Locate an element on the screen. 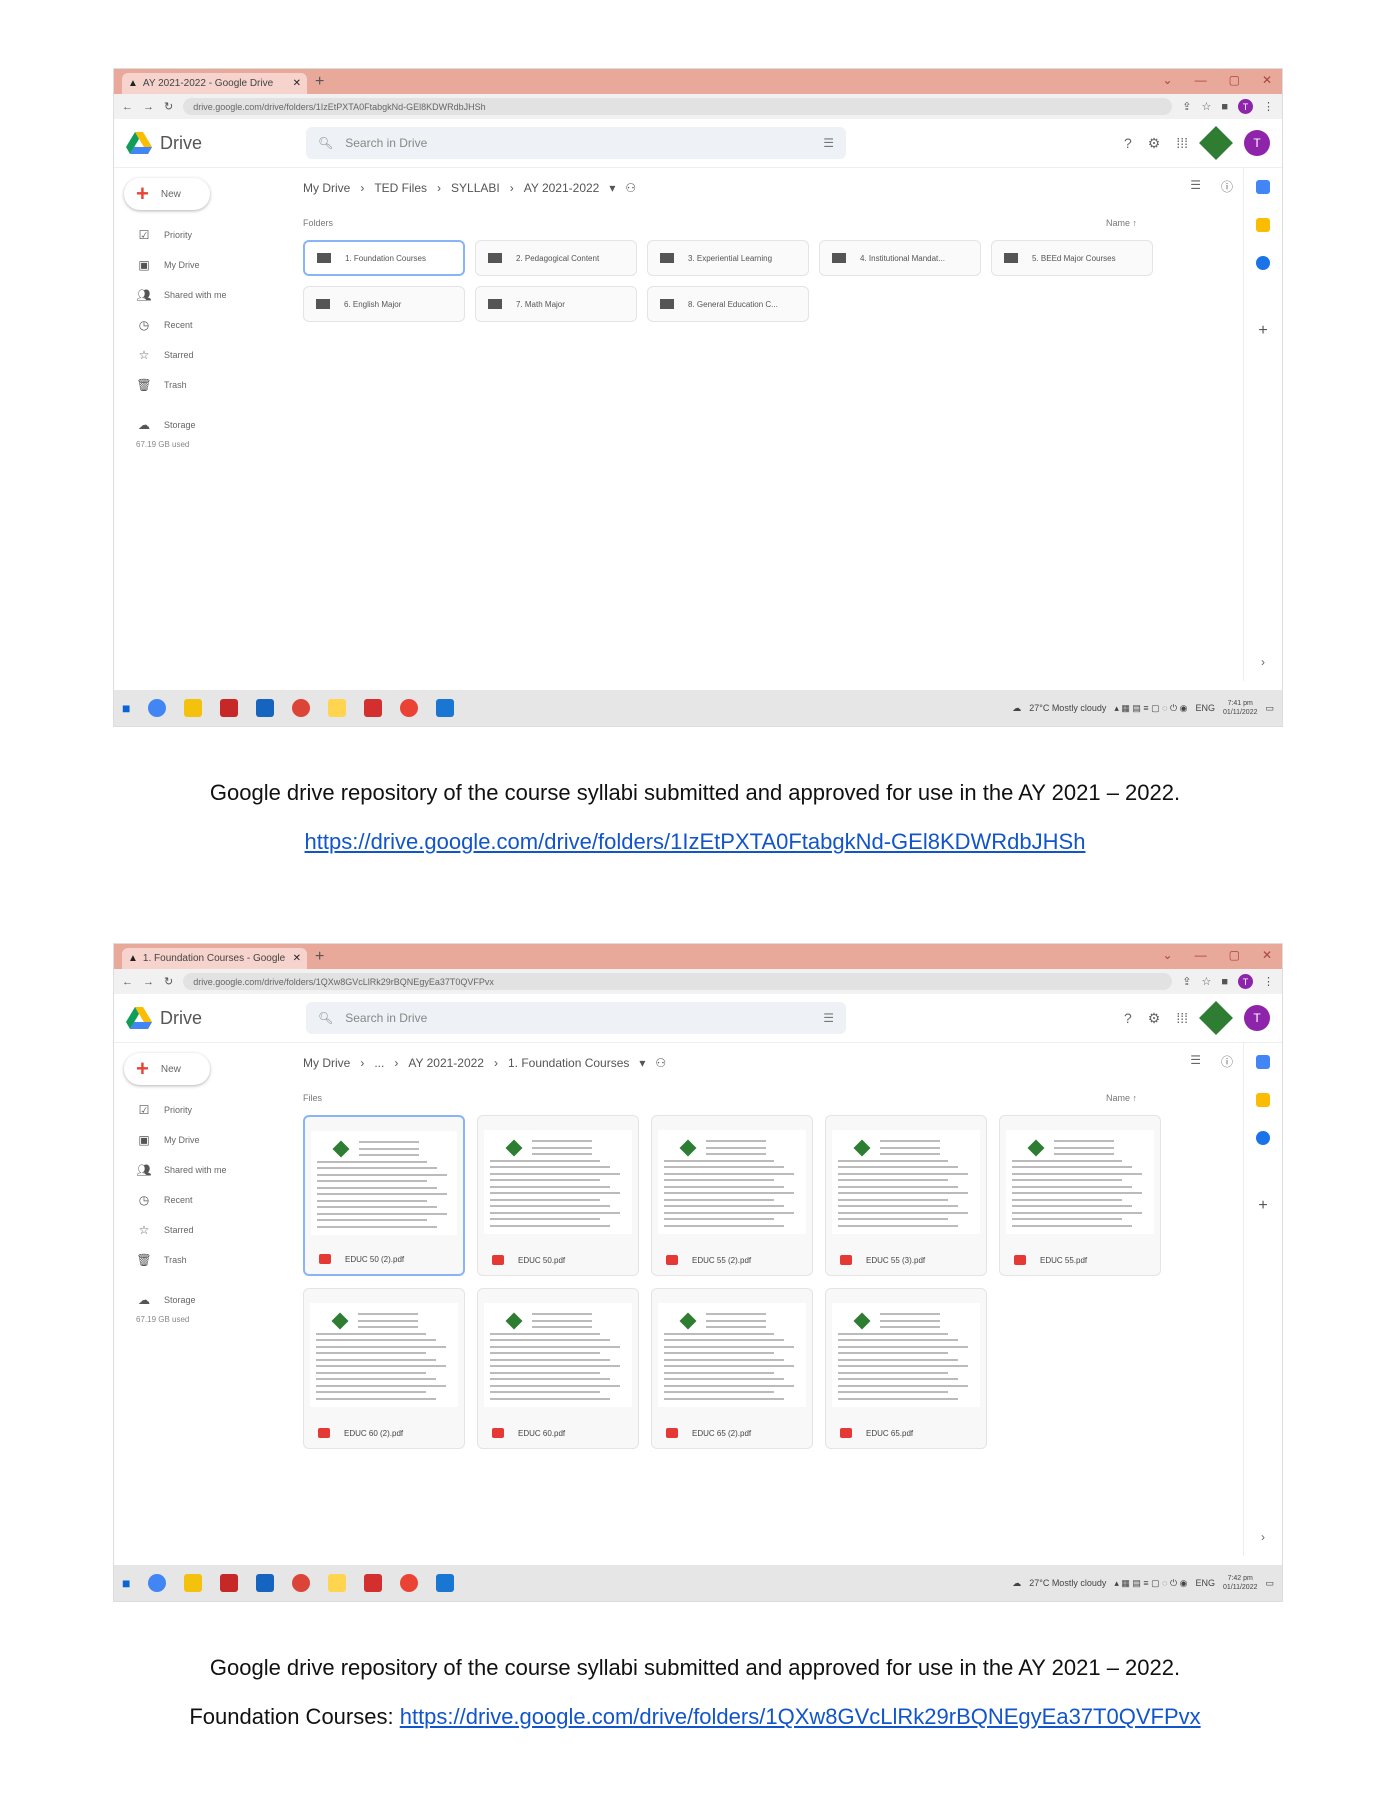 This screenshot has width=1390, height=1800. breadcrumb-item: SYLLABI is located at coordinates (475, 188).